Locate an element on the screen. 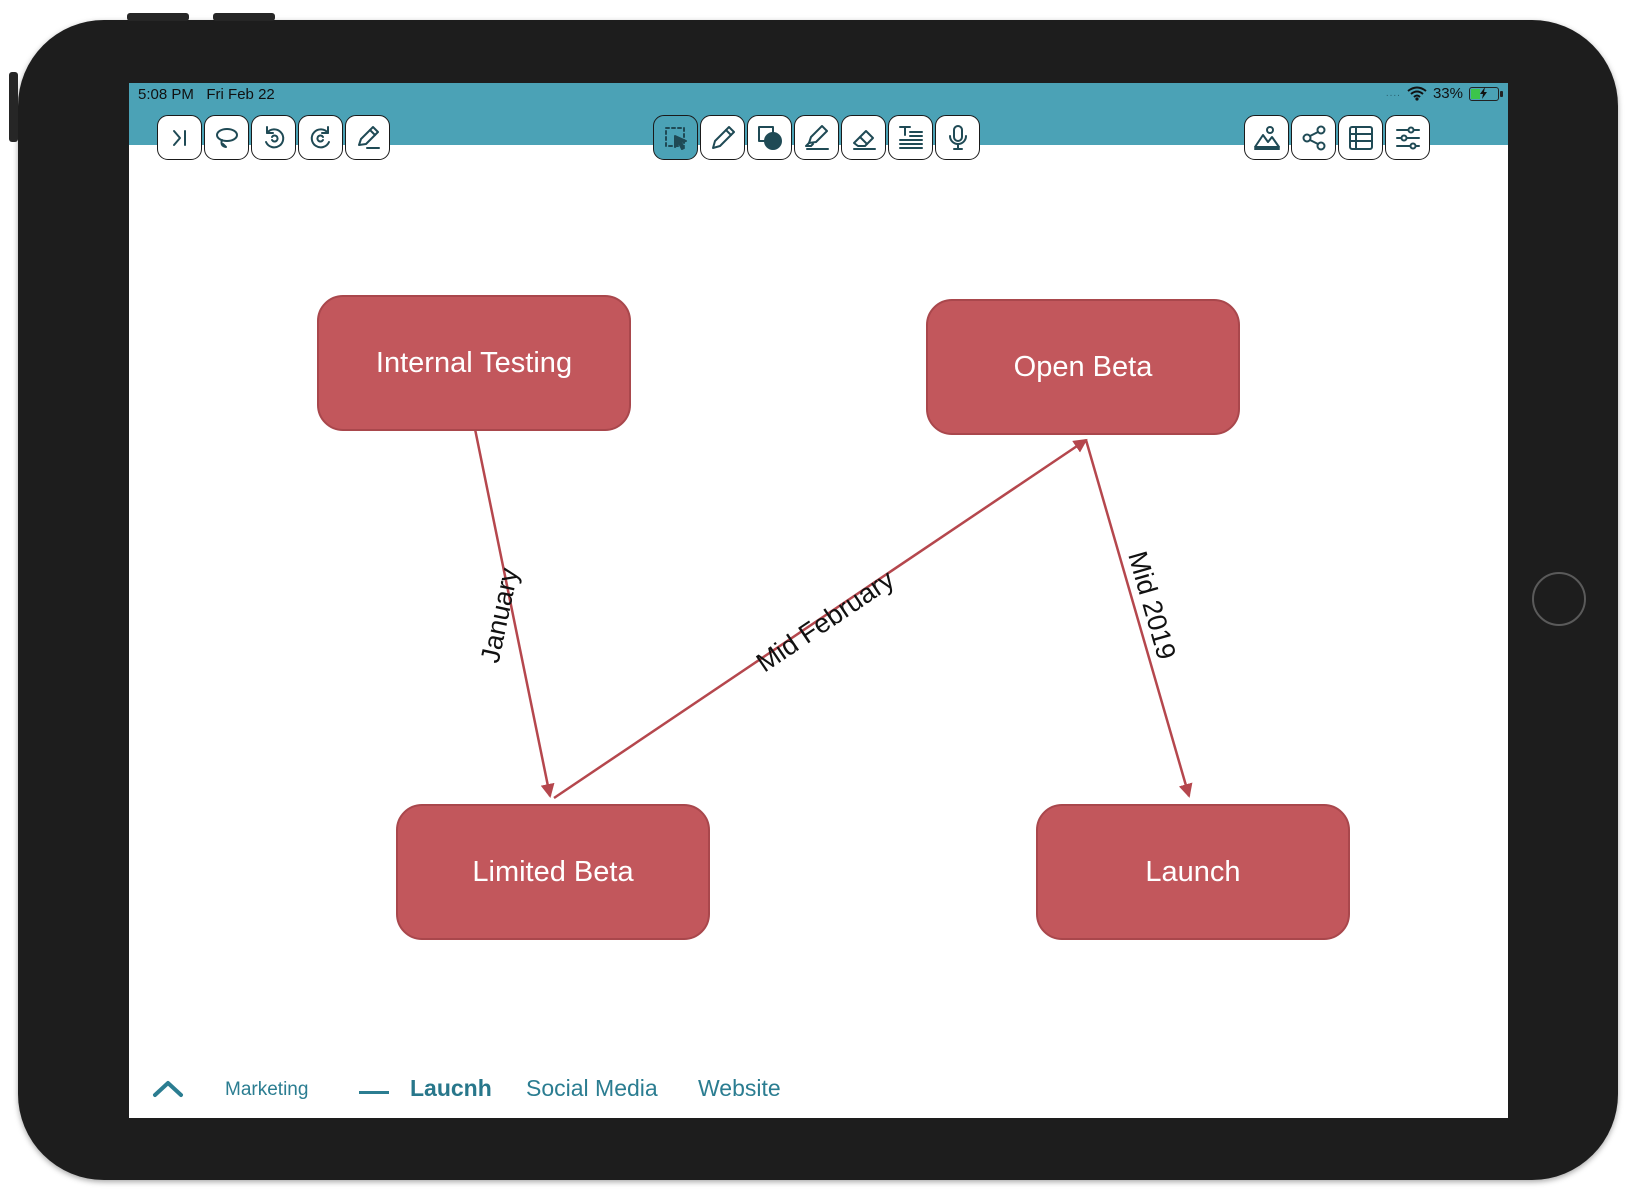 The height and width of the screenshot is (1194, 1630). power-button is located at coordinates (13, 107).